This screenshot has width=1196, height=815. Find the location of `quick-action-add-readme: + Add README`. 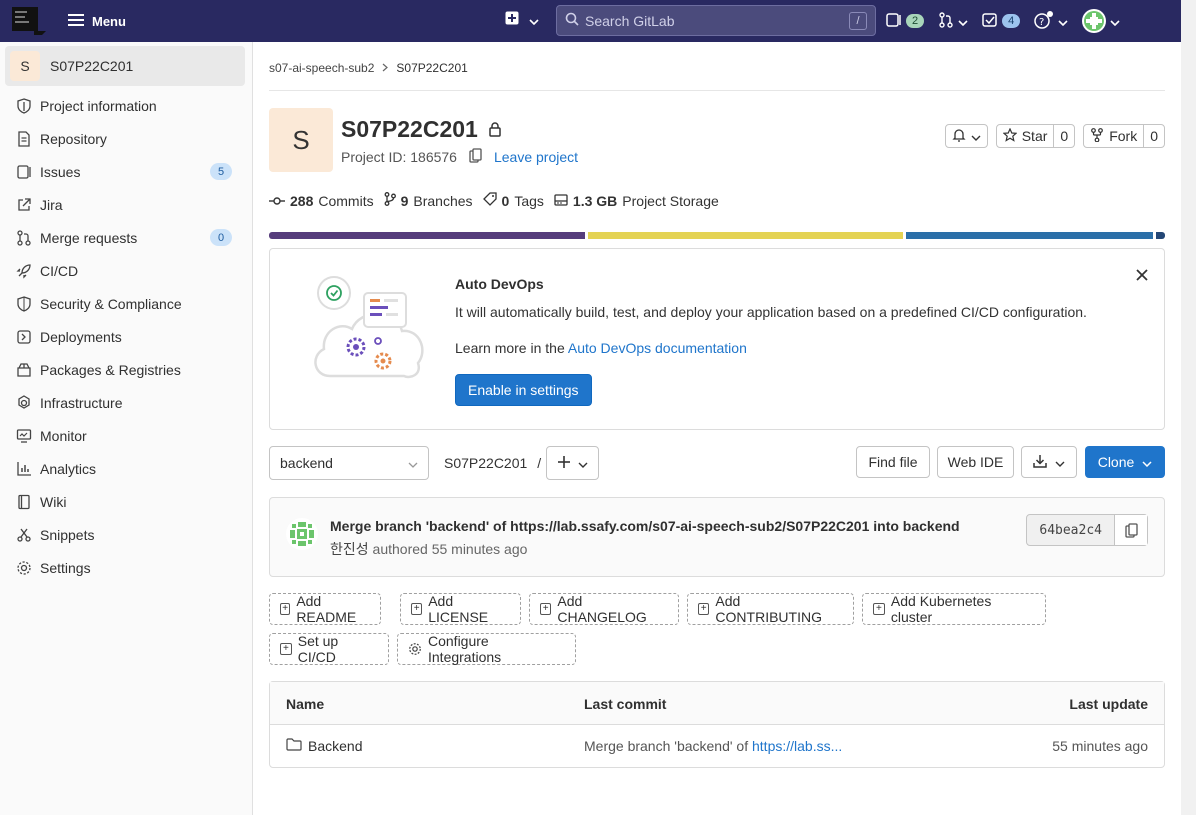

quick-action-add-readme: + Add README is located at coordinates (325, 609).